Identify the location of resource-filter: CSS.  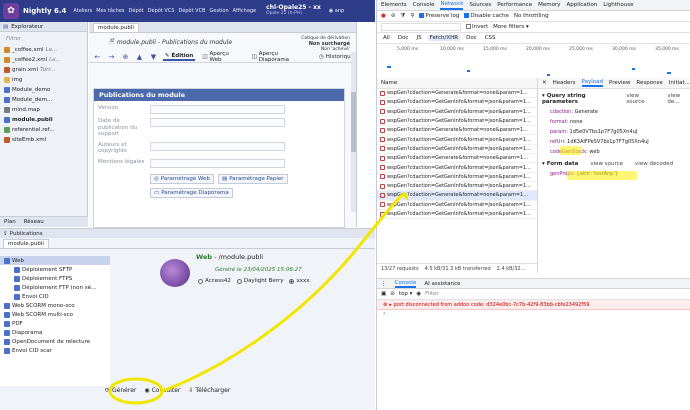
(490, 38).